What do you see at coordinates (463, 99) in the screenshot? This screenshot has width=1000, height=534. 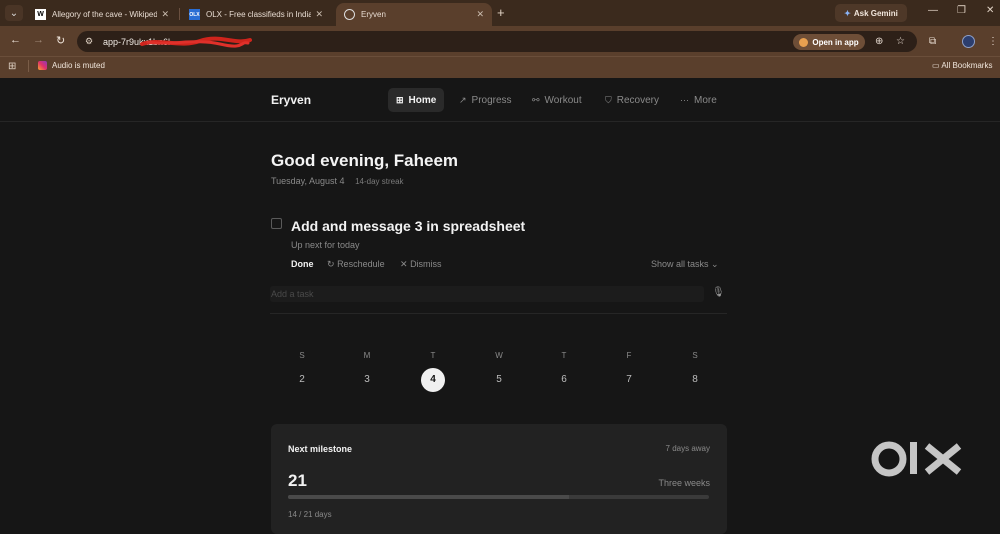 I see `trend-icon: ↗` at bounding box center [463, 99].